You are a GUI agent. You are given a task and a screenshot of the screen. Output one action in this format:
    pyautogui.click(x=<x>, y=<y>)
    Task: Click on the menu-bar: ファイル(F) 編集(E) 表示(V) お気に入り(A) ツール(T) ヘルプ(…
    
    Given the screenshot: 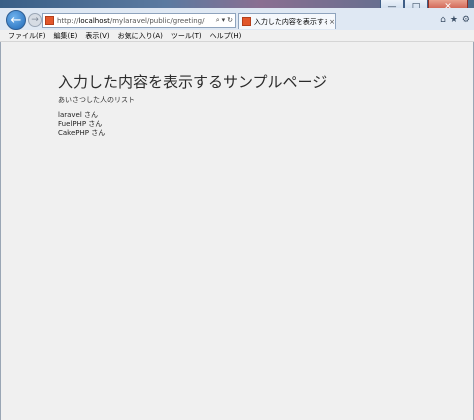 What is the action you would take?
    pyautogui.click(x=237, y=36)
    